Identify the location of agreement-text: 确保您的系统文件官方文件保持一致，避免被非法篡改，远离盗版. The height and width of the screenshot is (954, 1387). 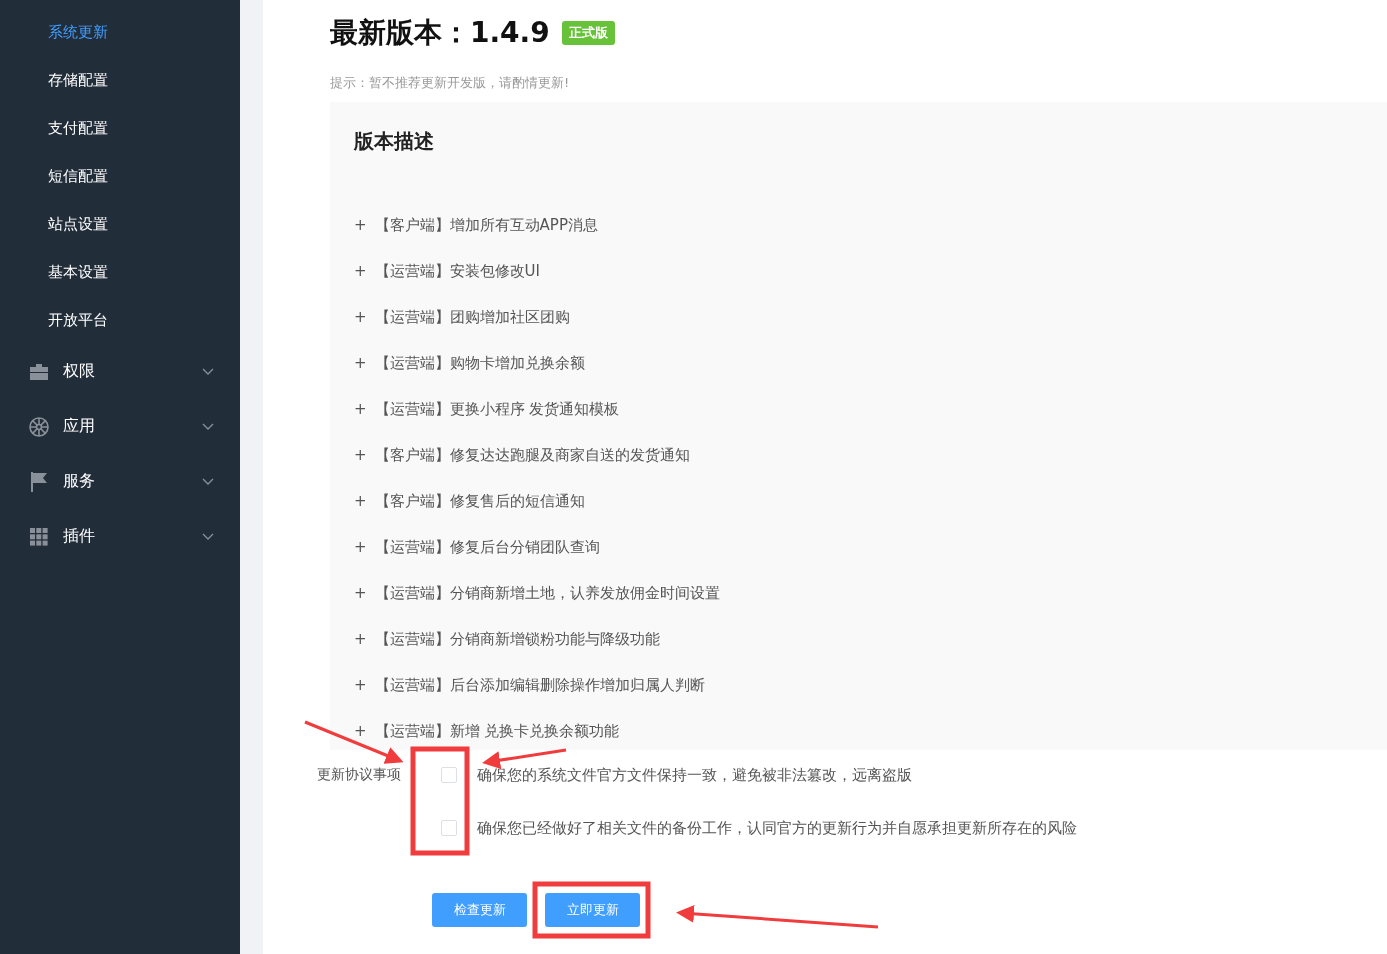
(694, 775).